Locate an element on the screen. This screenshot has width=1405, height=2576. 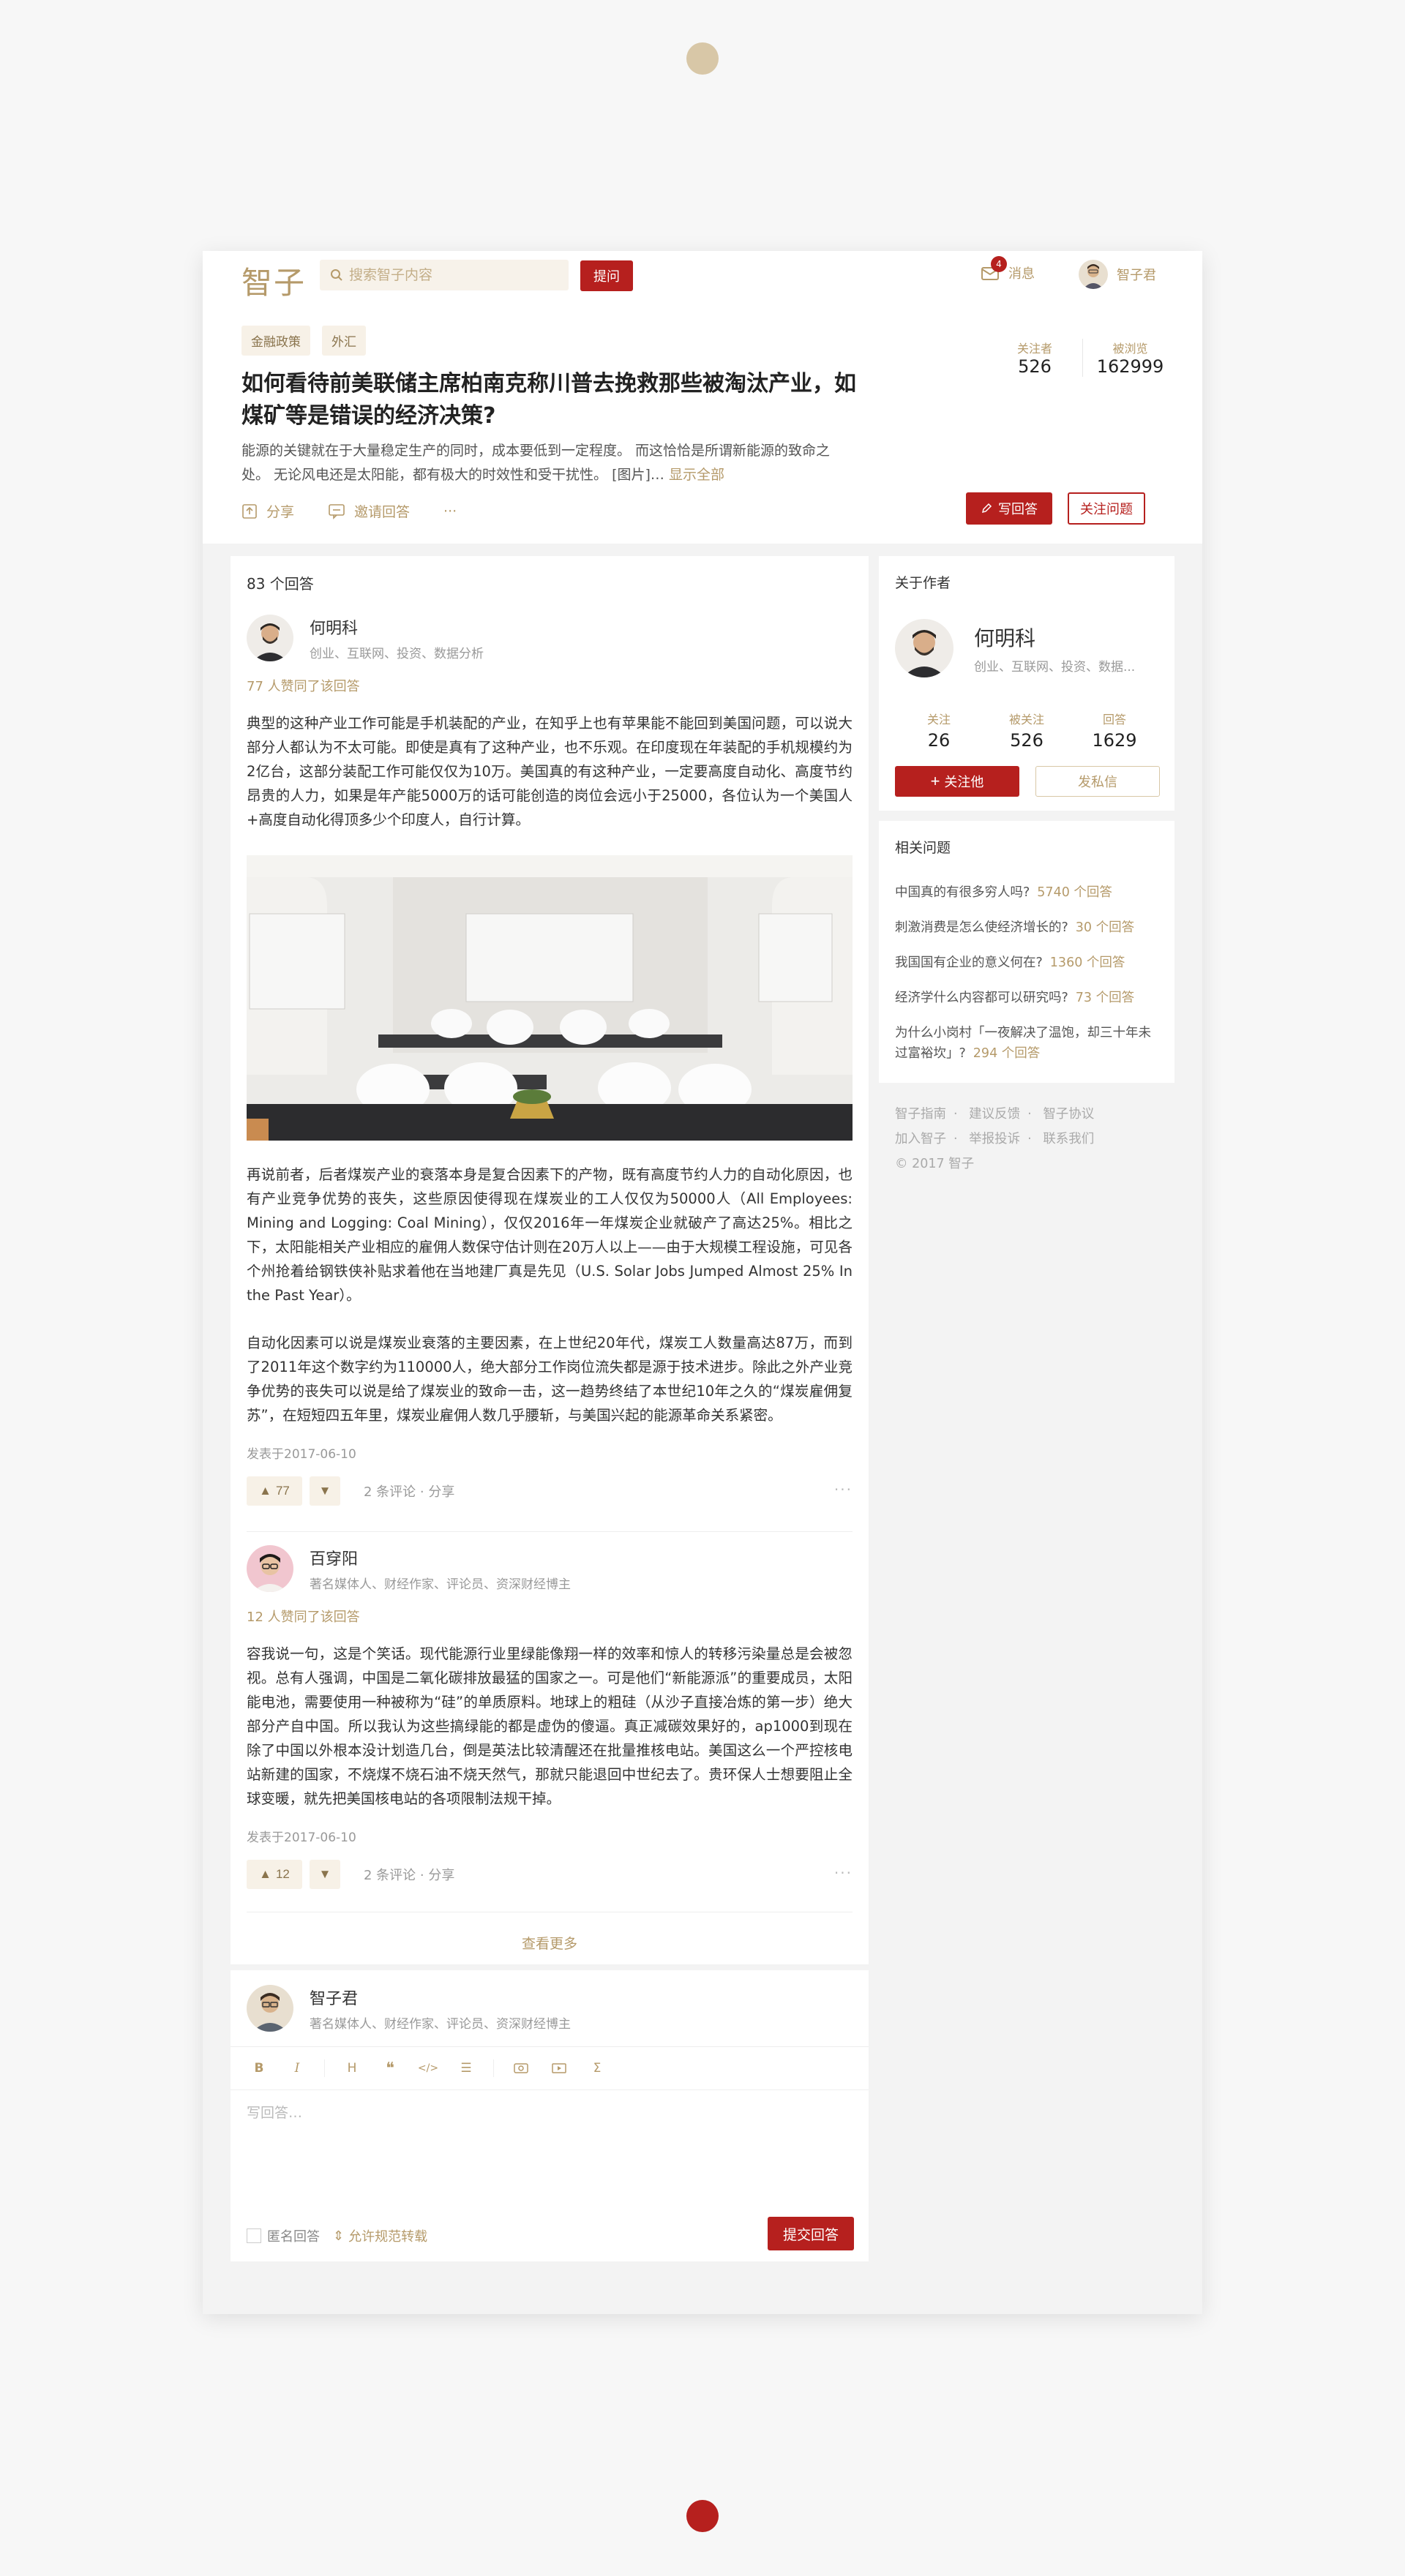
answers-stat: 回答 1629 is located at coordinates (1114, 730).